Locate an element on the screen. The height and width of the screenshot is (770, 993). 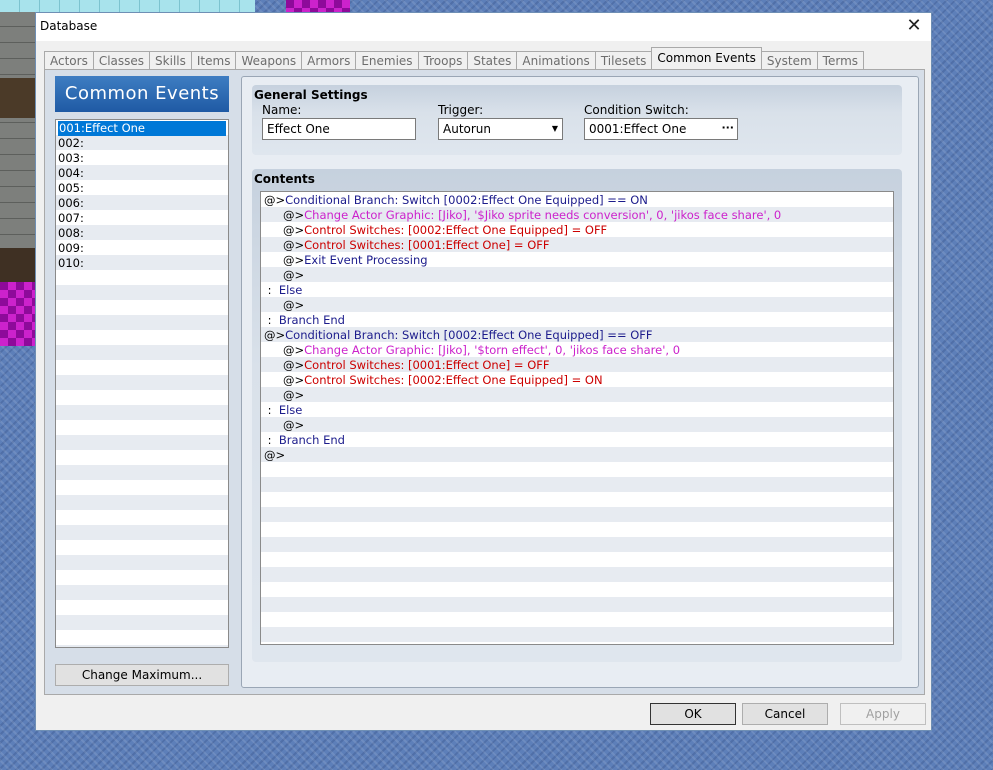
list-item: 001:Effect One is located at coordinates (142, 128).